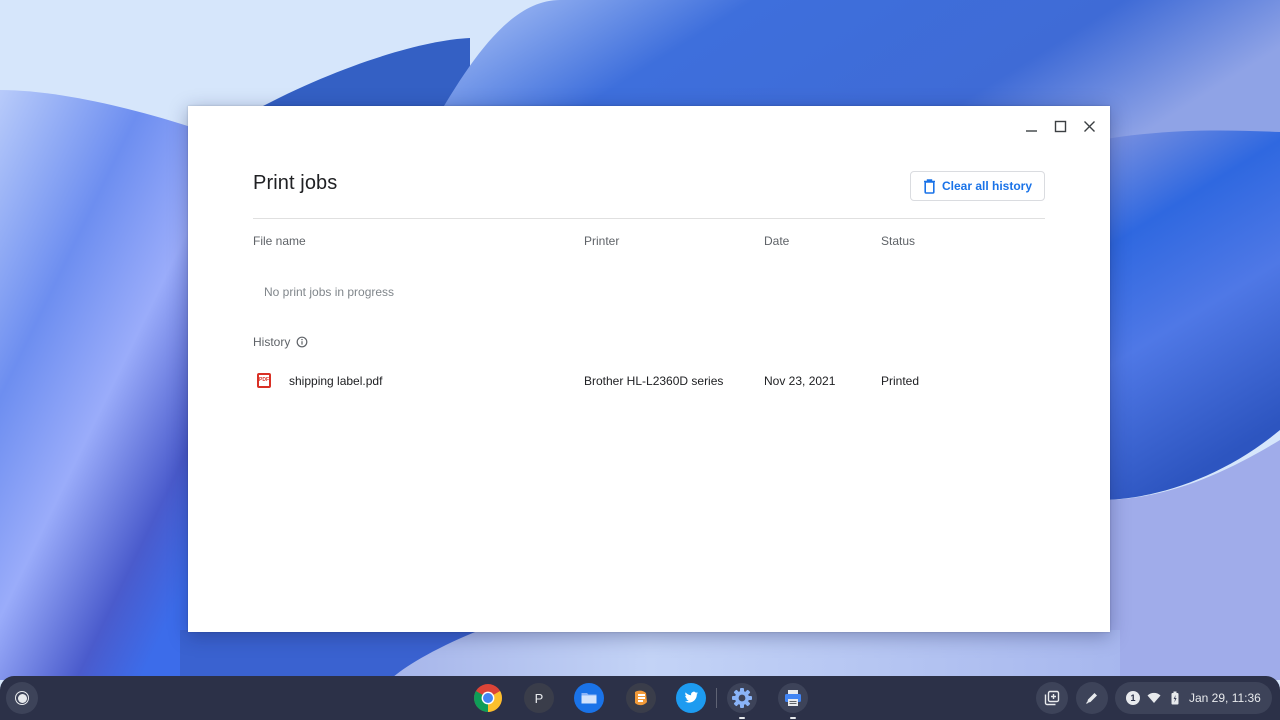  I want to click on column-header-status: Status, so click(898, 241).